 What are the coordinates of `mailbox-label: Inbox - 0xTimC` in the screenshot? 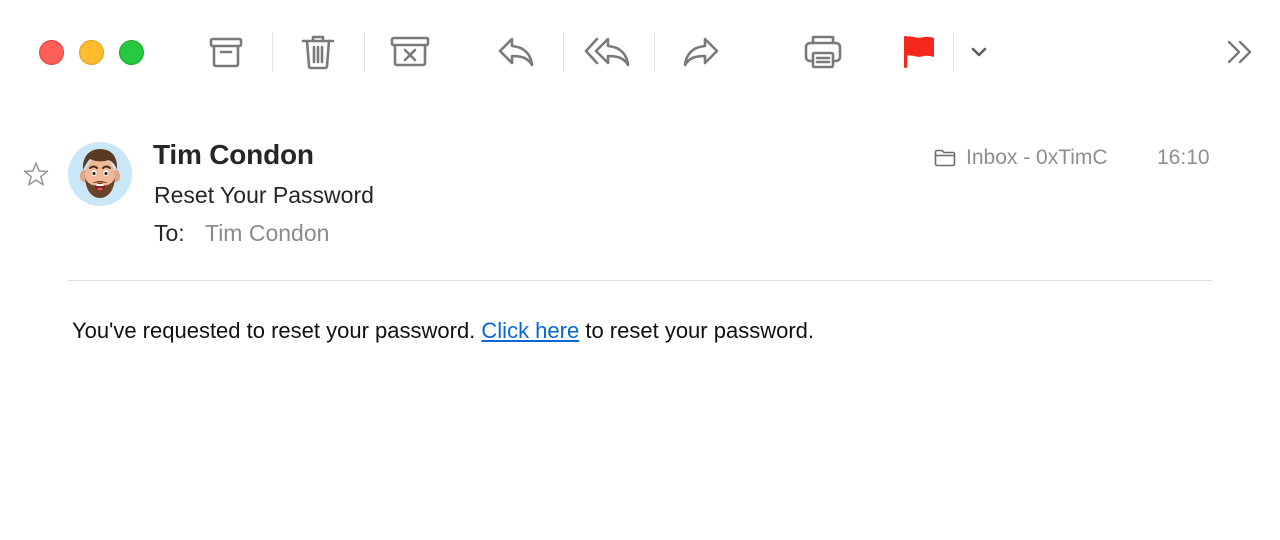 It's located at (1037, 157).